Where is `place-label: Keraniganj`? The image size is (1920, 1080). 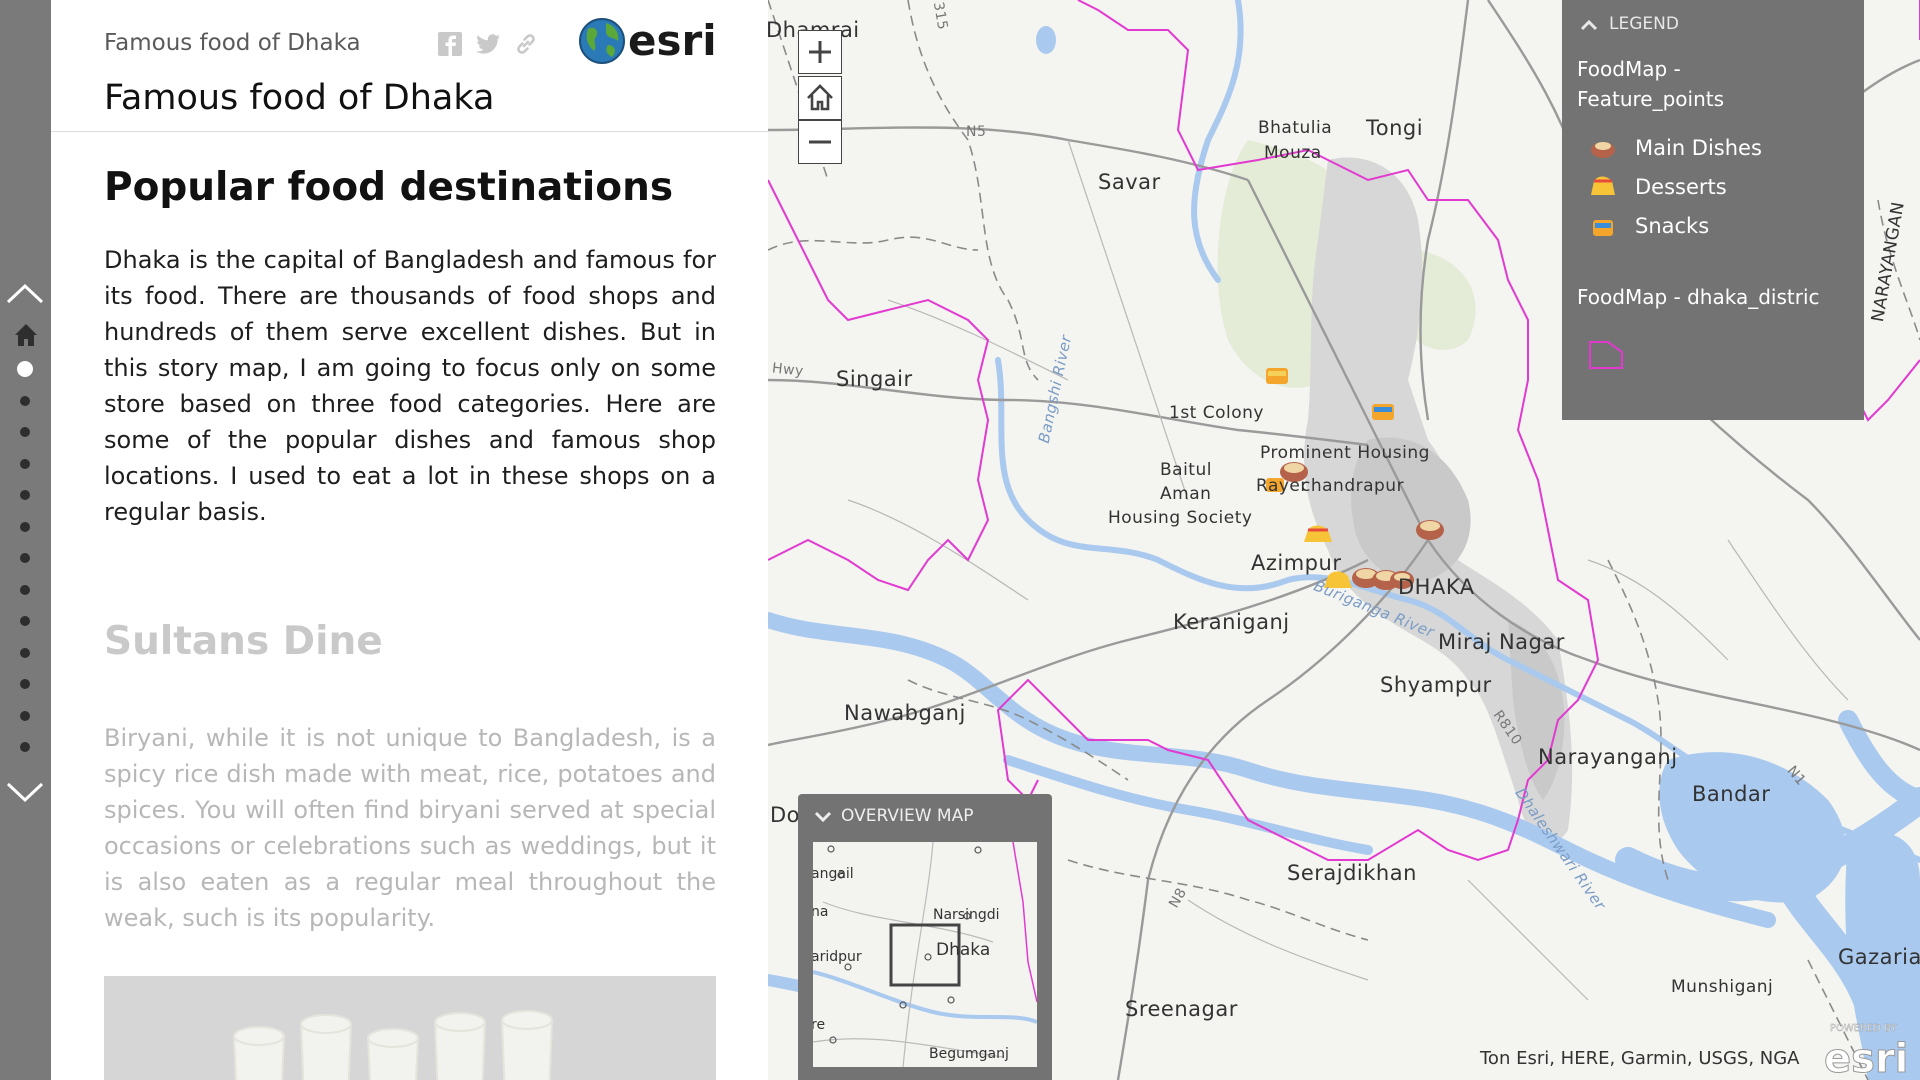
place-label: Keraniganj is located at coordinates (1231, 622).